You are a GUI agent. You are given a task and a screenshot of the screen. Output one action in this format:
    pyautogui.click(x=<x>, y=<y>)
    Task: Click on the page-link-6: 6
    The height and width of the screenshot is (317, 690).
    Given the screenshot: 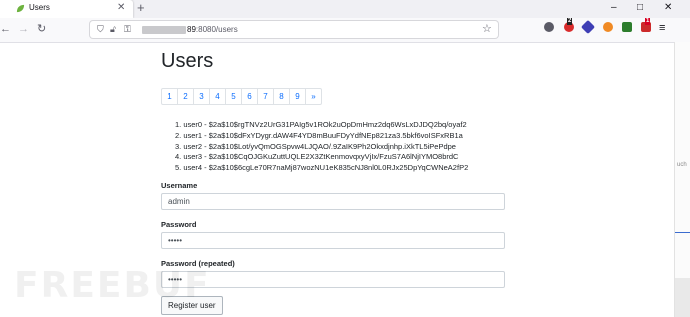 What is the action you would take?
    pyautogui.click(x=249, y=96)
    